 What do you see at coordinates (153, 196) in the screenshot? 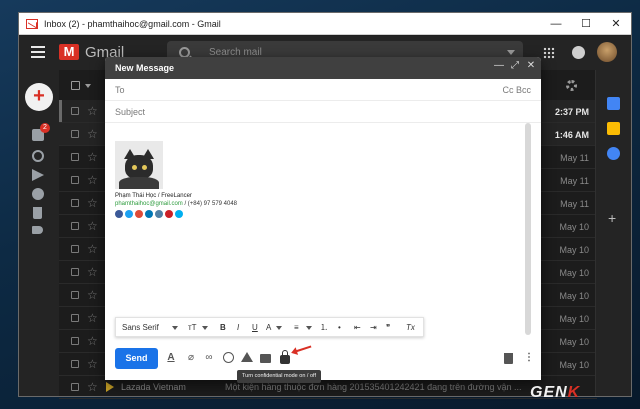
I see `signature-name: Phạm Thái Học / FreeLancer` at bounding box center [153, 196].